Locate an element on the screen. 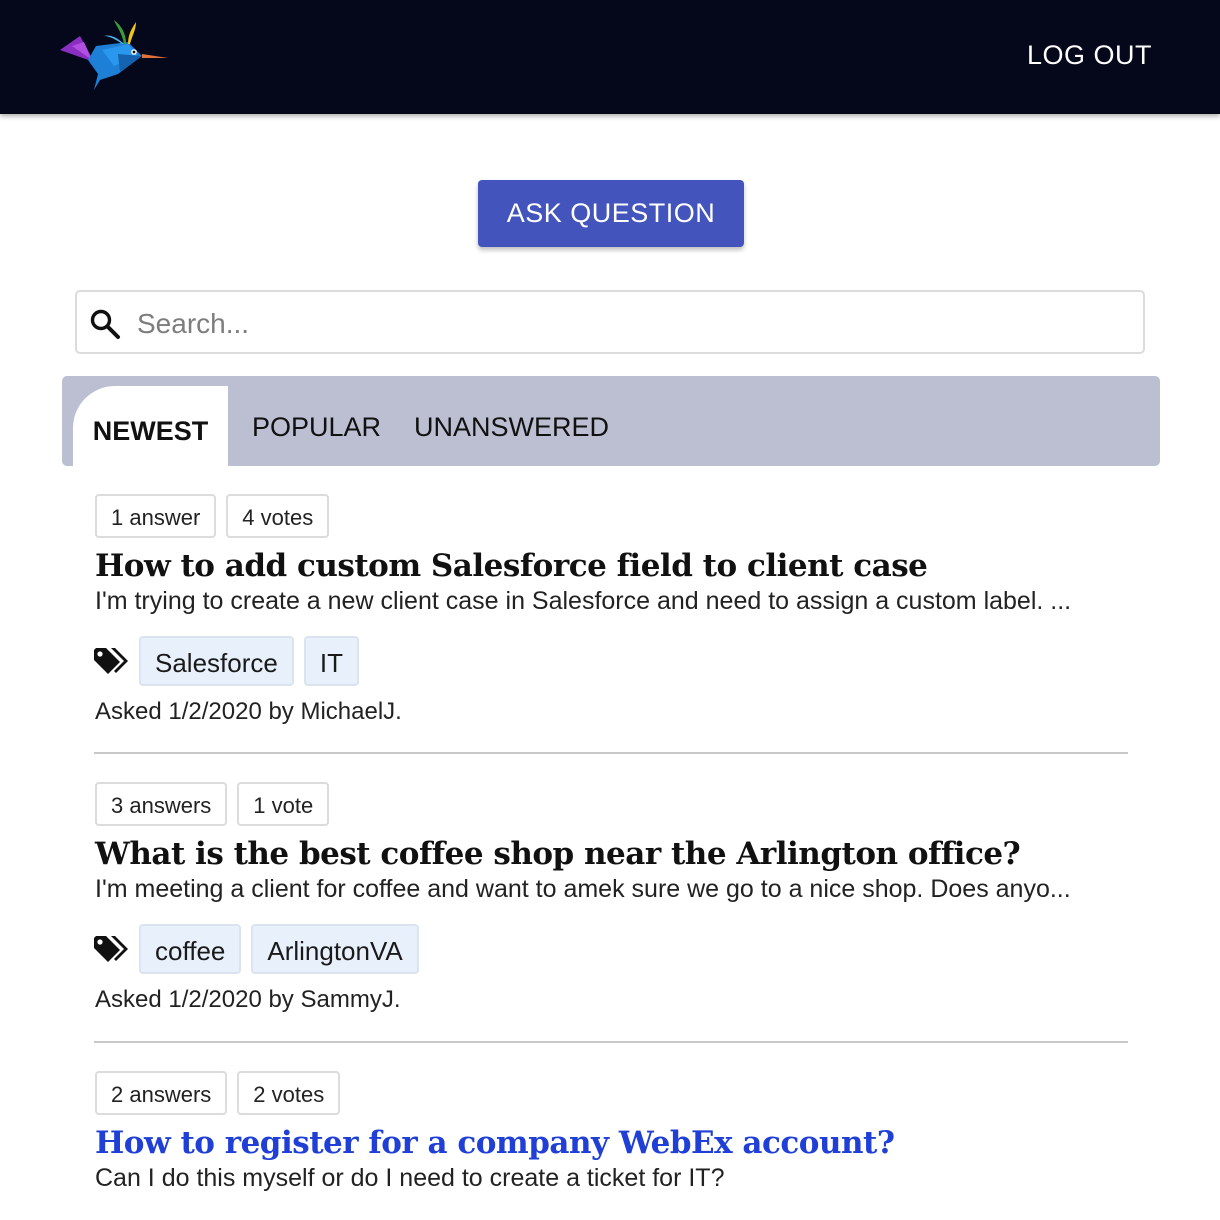  tag-list: Salesforce IT is located at coordinates (254, 661).